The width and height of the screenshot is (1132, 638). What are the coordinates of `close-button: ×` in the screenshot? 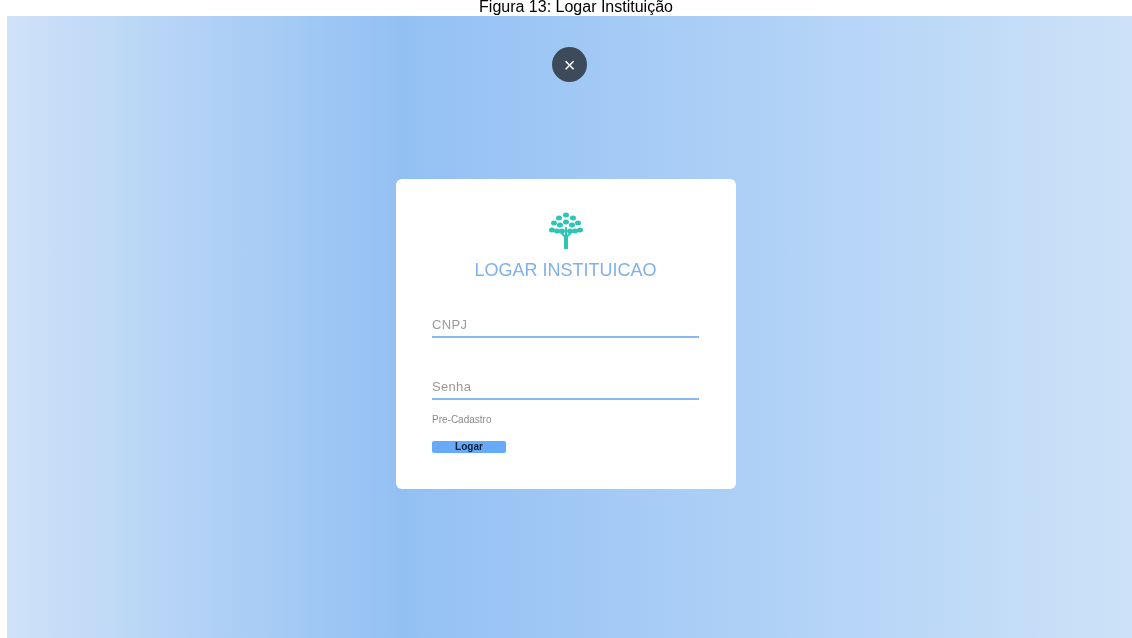 It's located at (569, 64).